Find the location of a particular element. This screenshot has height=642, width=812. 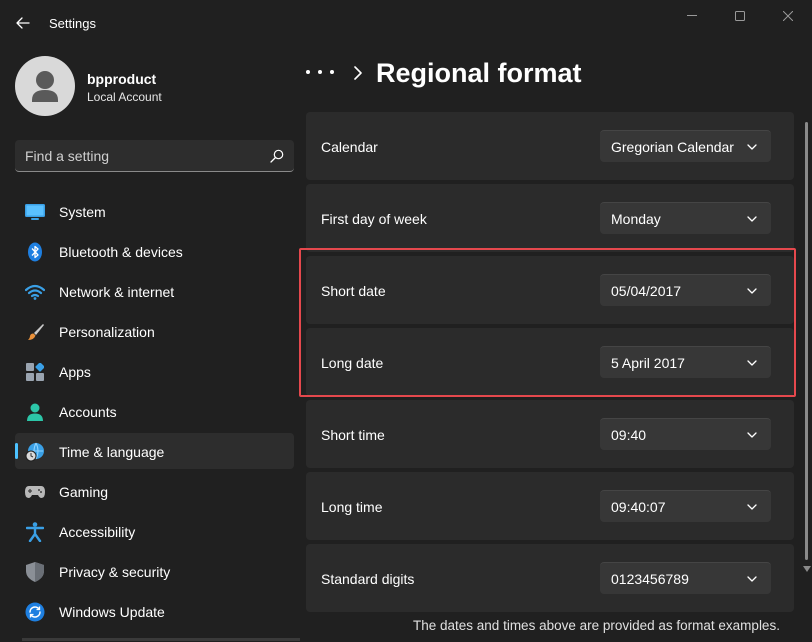

standard-digits-dropdown: 0123456789 is located at coordinates (685, 578).